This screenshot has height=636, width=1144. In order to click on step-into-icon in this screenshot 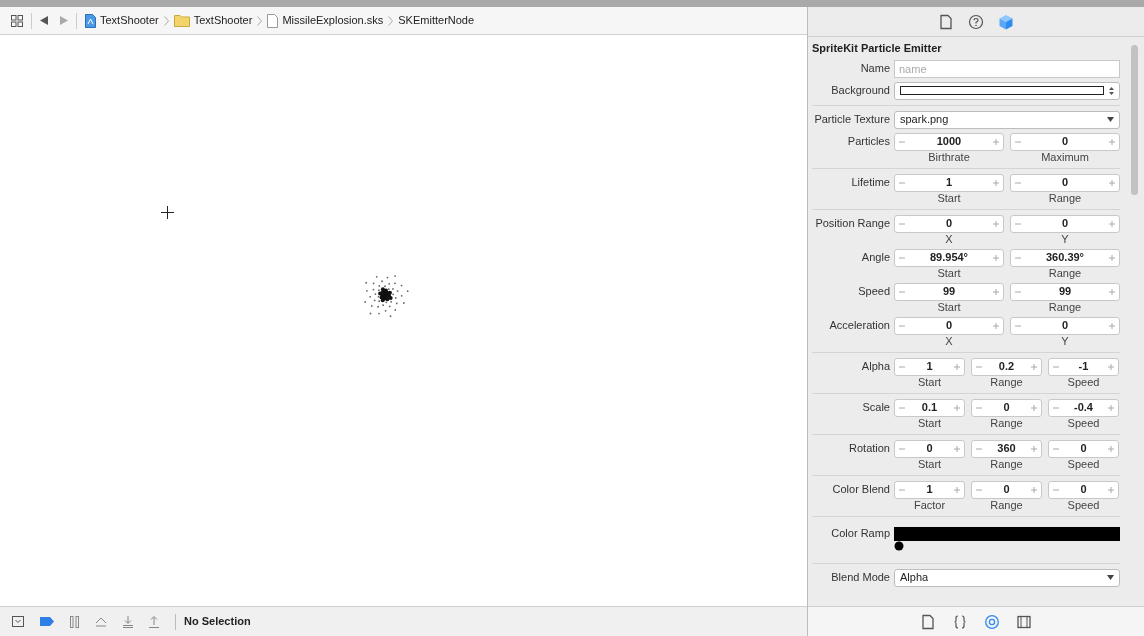, I will do `click(128, 621)`.